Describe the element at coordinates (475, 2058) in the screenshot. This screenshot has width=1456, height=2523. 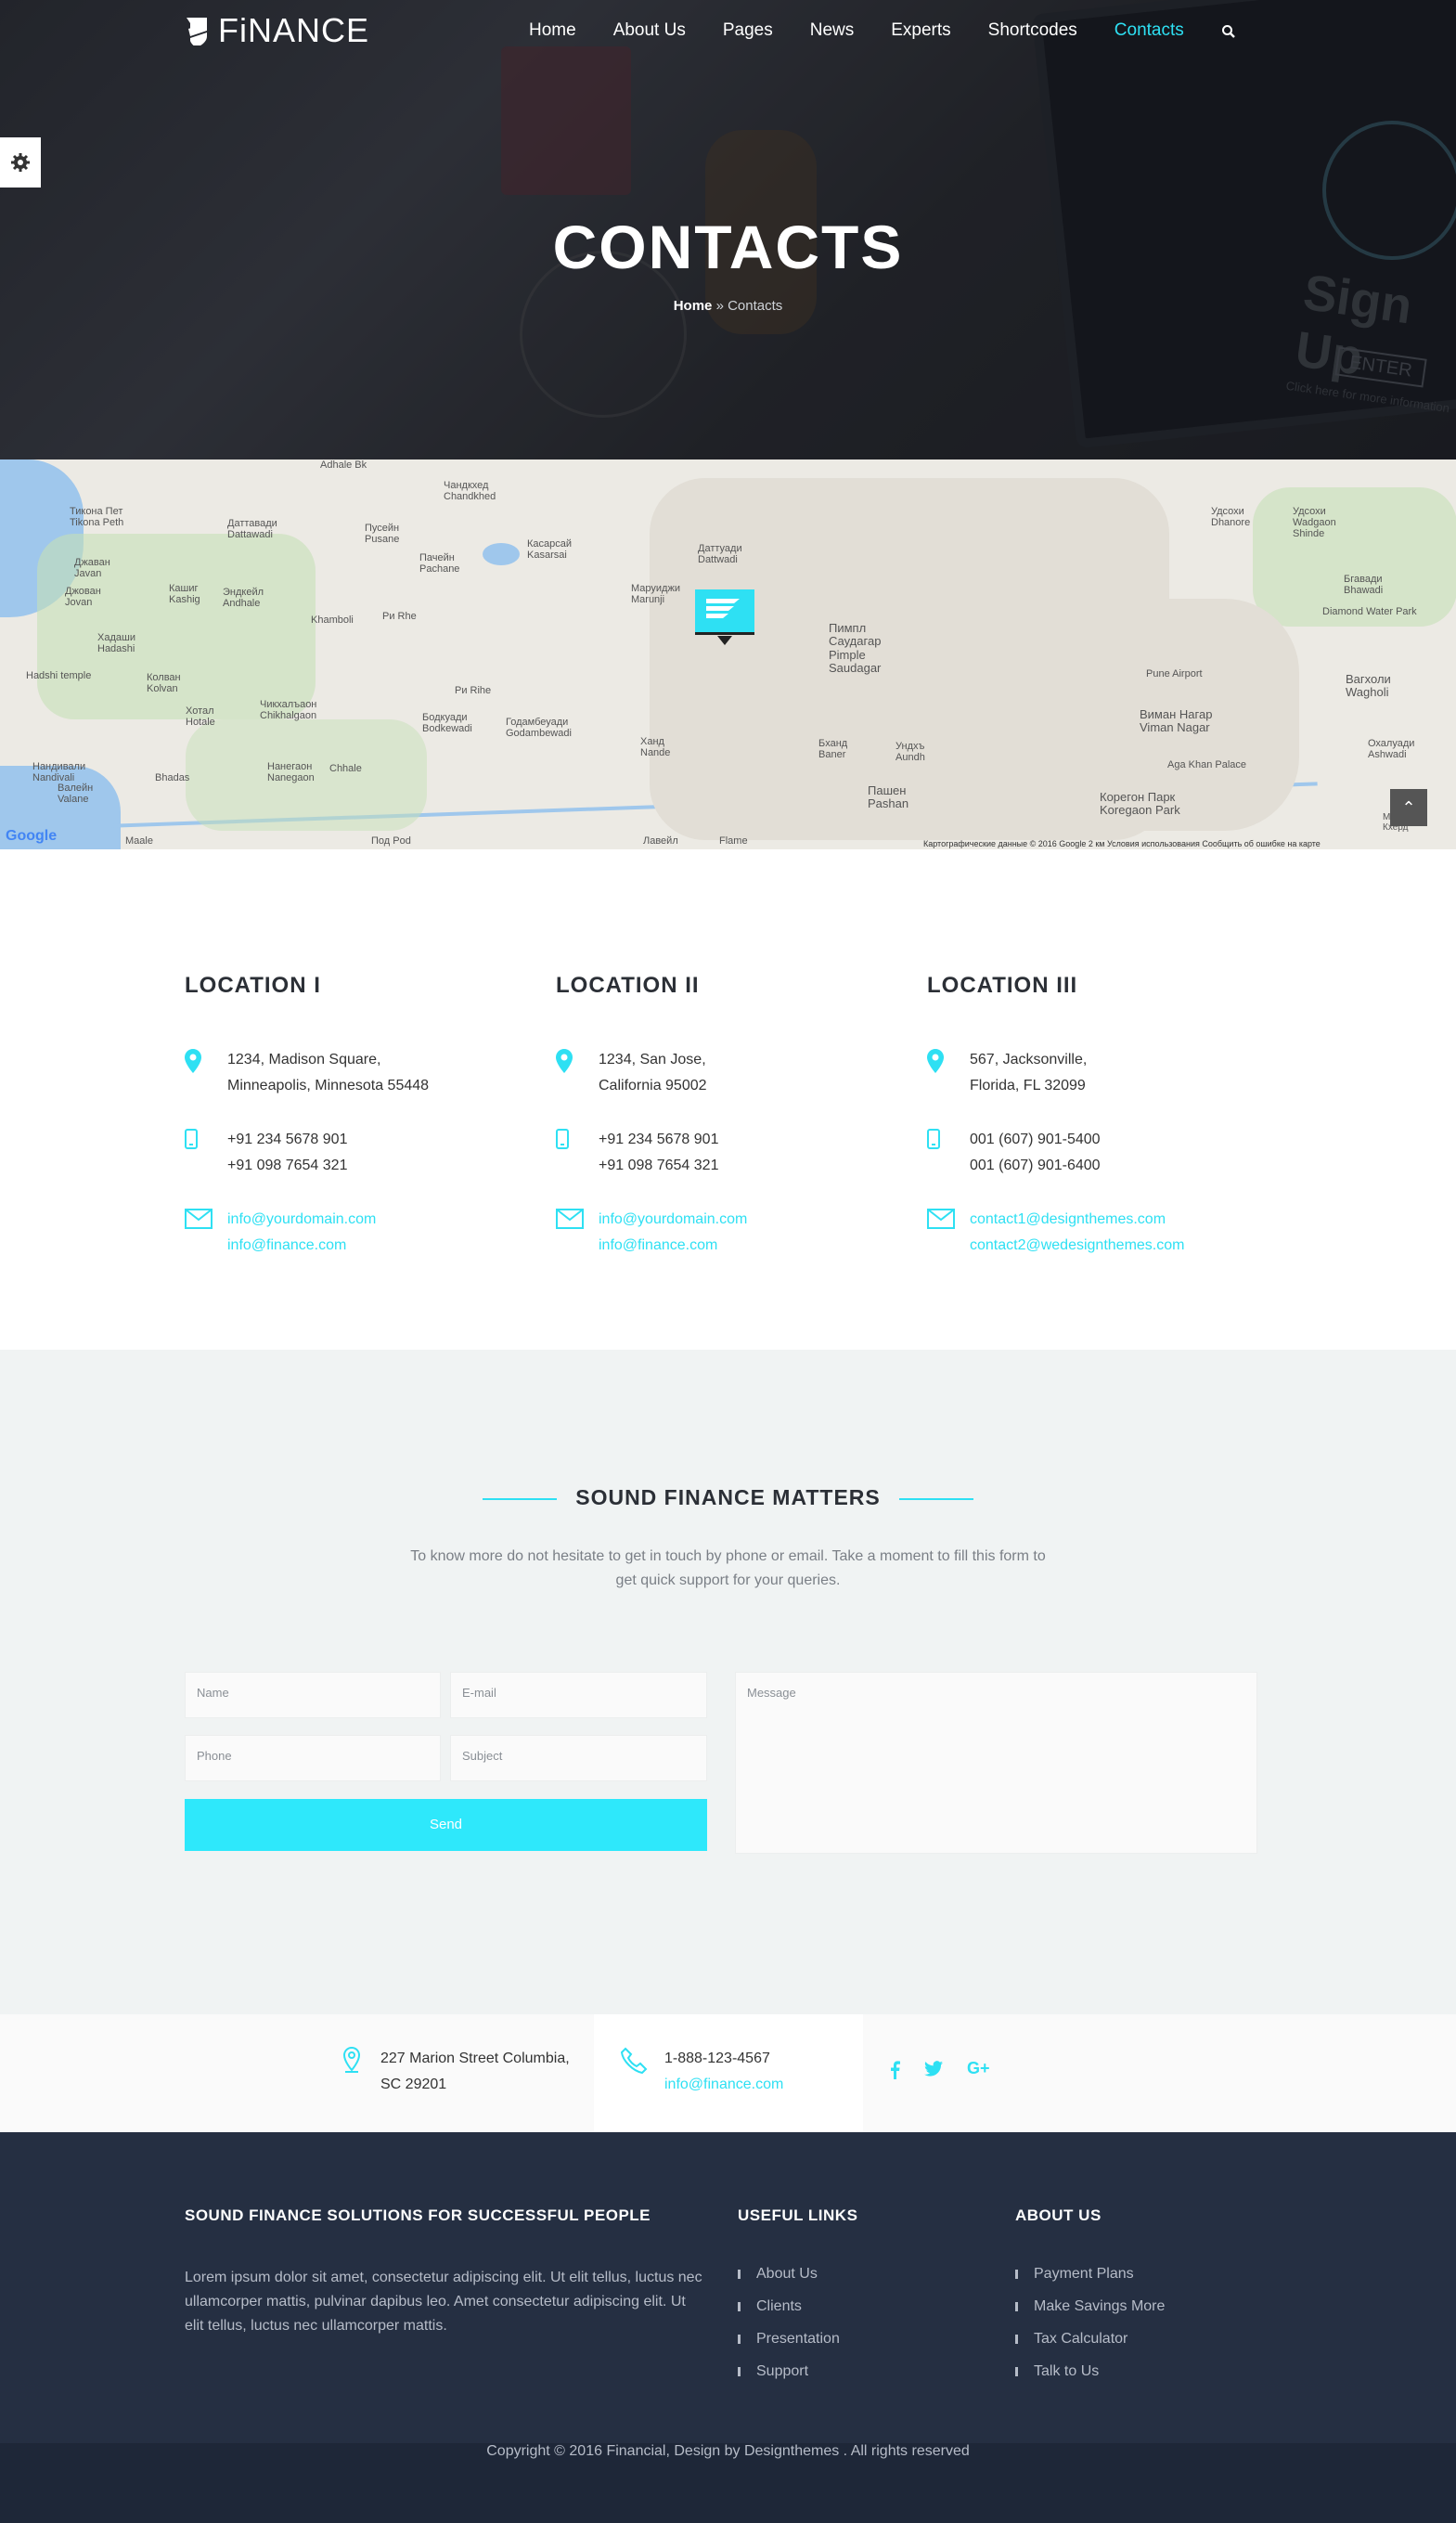
I see `strip-address-line: 227 Marion Street Columbia,` at that location.